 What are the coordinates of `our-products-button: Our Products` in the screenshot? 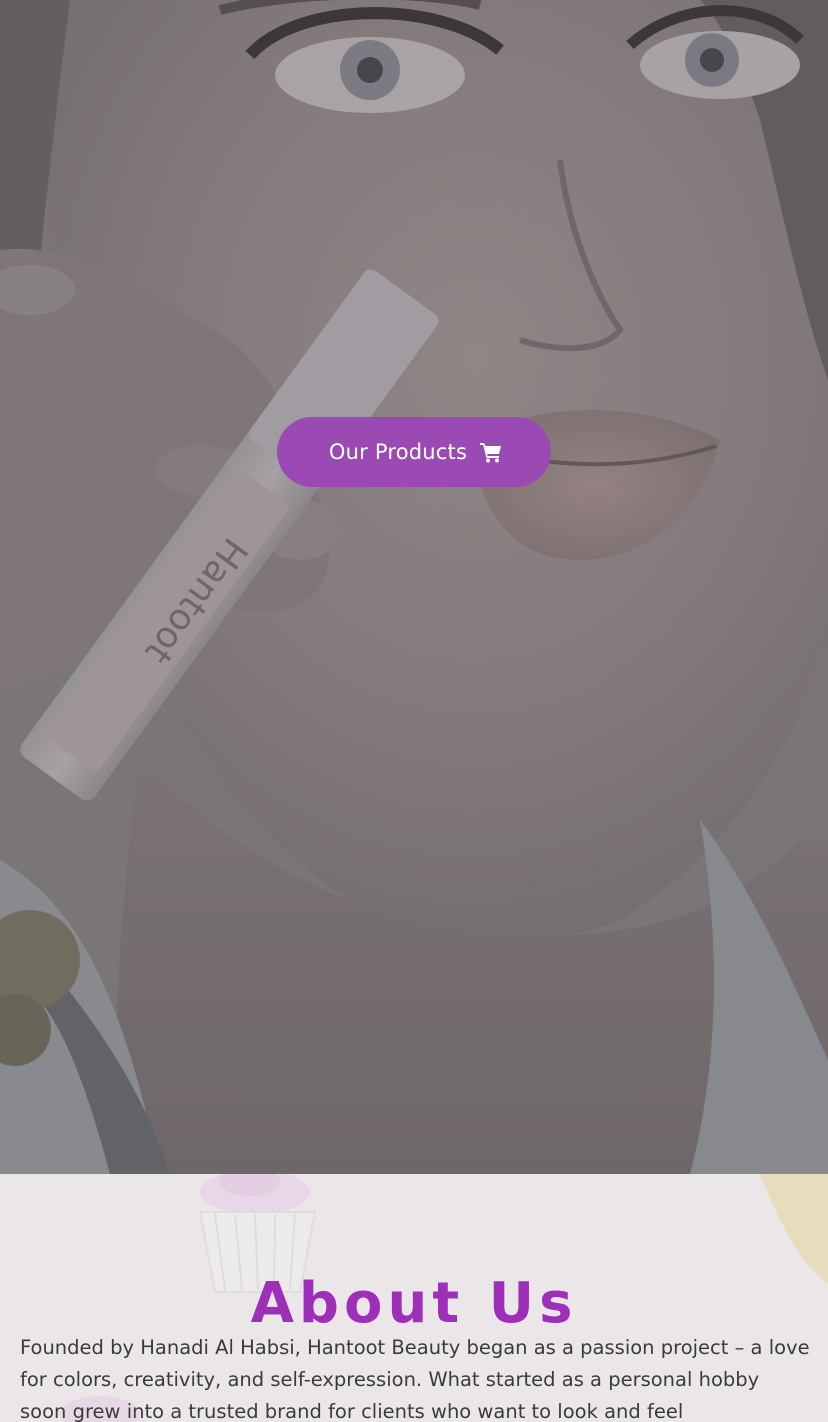 It's located at (414, 452).